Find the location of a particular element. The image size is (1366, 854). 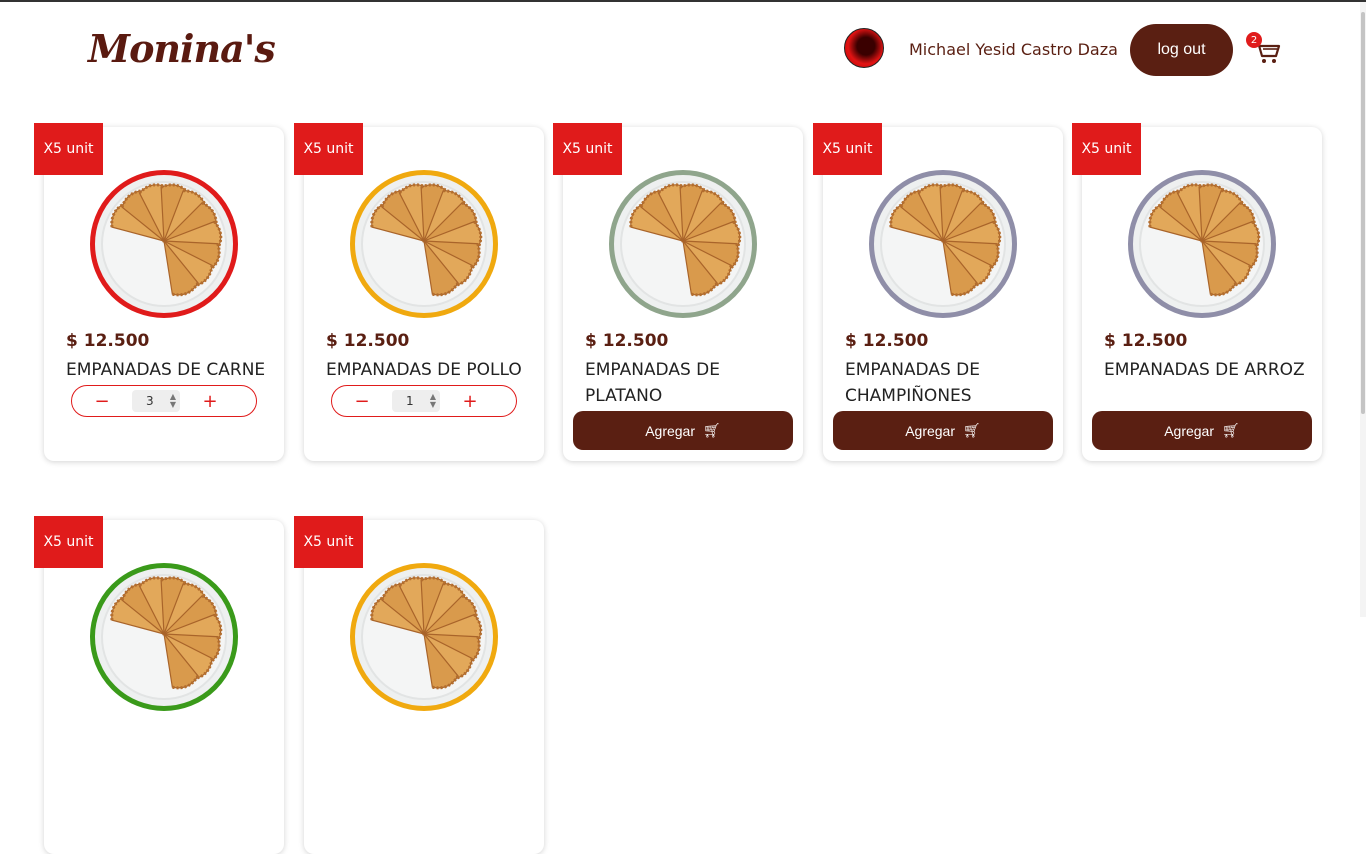

logo-text: Monina's is located at coordinates (182, 48).